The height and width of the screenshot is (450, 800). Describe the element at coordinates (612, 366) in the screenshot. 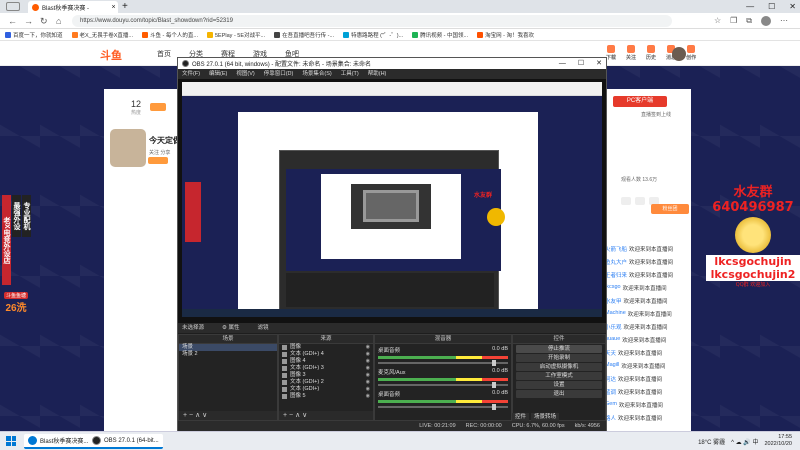

I see `chat-username: Magill` at that location.